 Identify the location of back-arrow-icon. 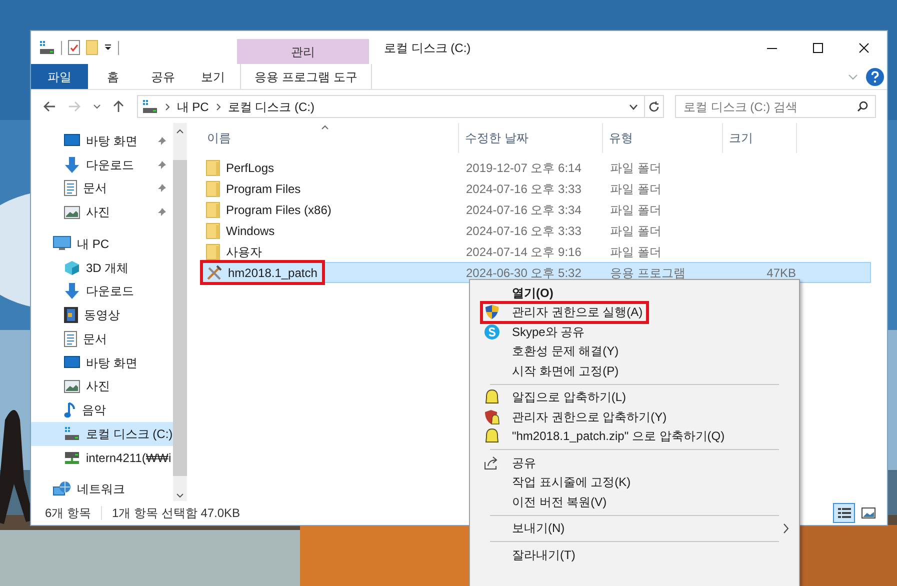
(49, 106).